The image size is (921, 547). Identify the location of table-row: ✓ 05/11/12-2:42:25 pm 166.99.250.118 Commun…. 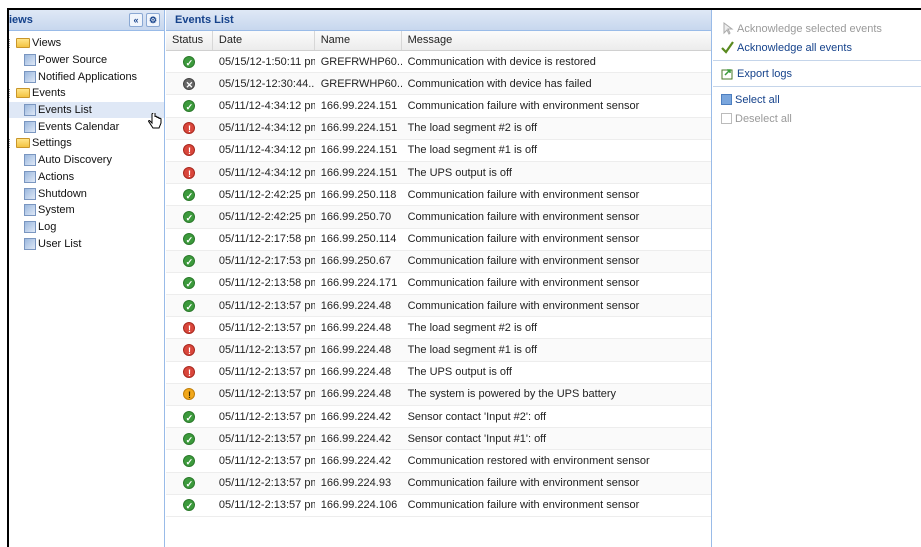
(438, 195).